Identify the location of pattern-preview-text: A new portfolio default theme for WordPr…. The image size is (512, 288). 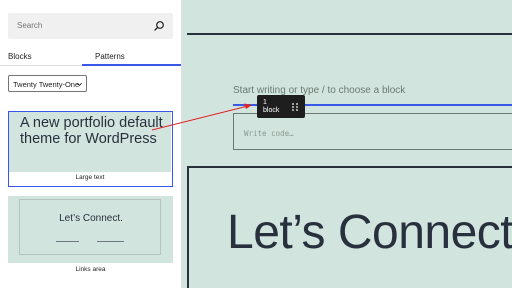
(91, 131).